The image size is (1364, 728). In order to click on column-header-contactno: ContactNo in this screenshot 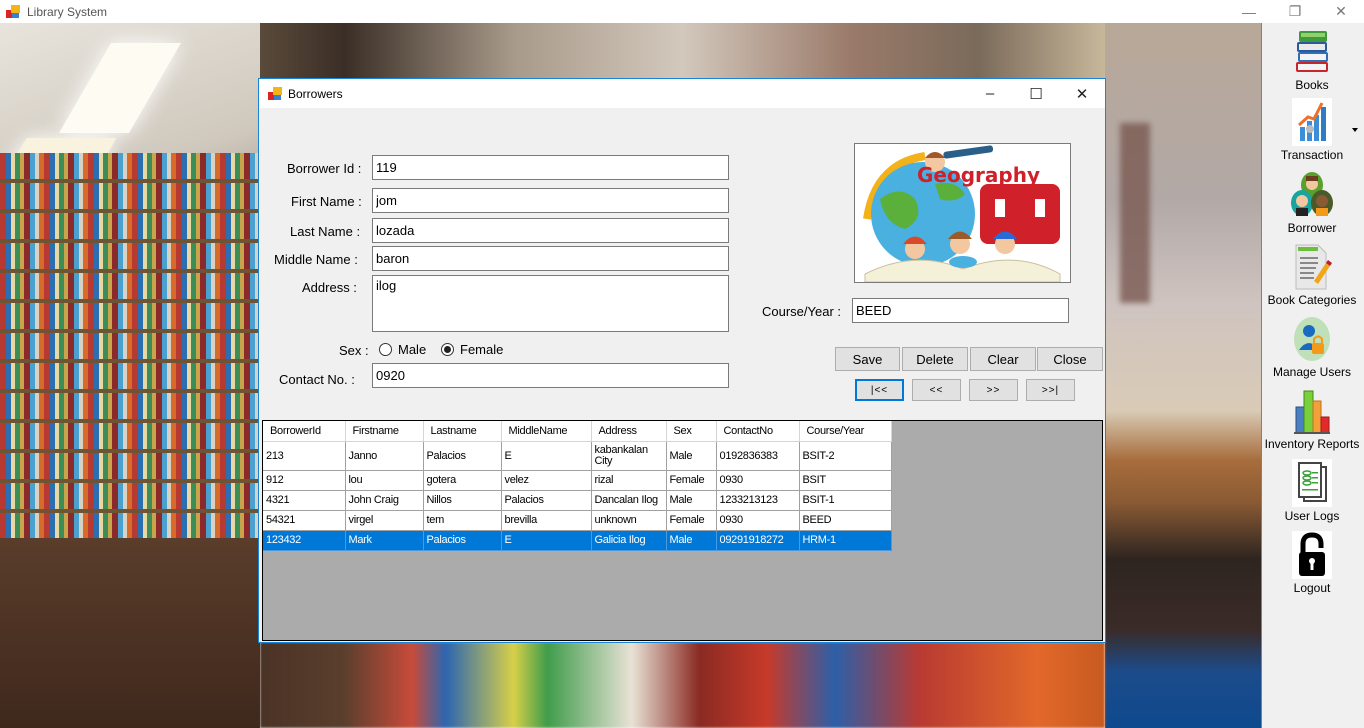, I will do `click(758, 431)`.